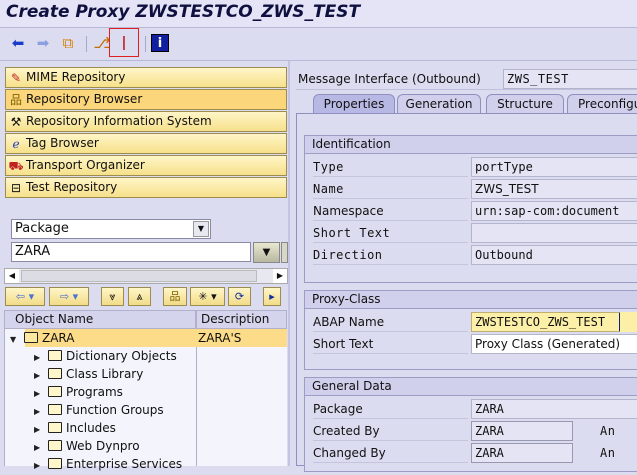  I want to click on generate-wand-icon: ǀ, so click(124, 42).